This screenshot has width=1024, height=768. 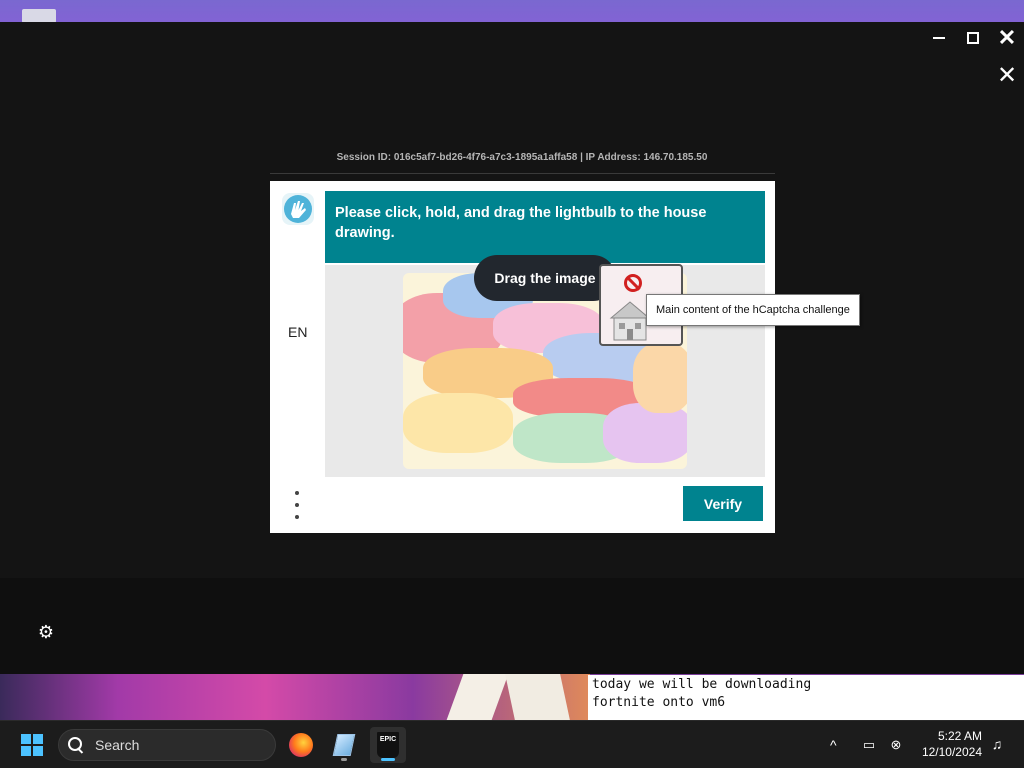 I want to click on notification-bell-icon: ♫, so click(x=997, y=744).